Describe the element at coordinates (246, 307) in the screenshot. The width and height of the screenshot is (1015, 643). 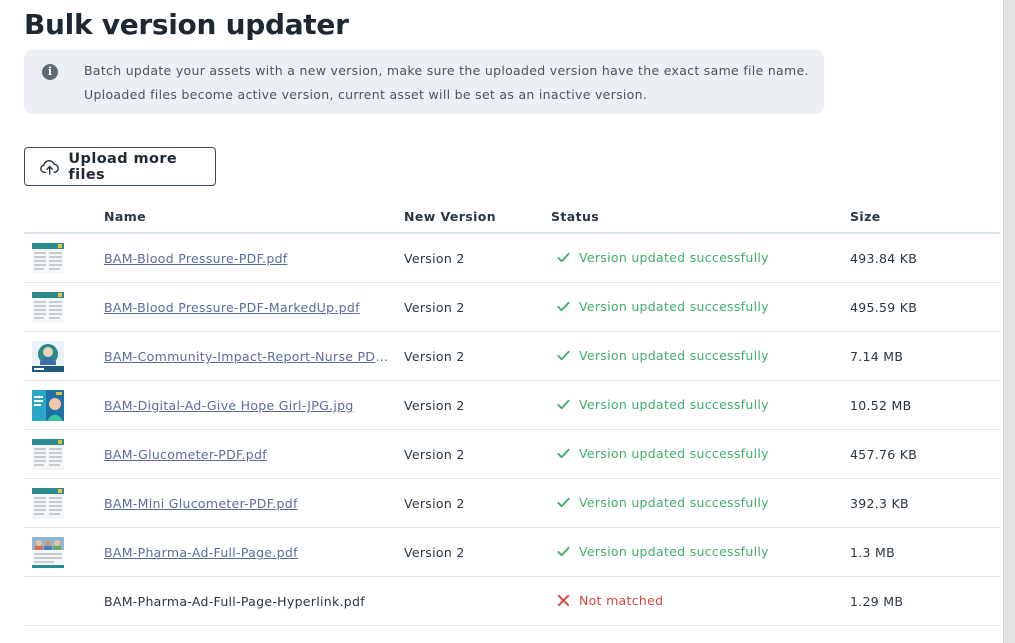
I see `file-name-link: BAM-Blood Pressure-PDF-MarkedUp.pdf` at that location.